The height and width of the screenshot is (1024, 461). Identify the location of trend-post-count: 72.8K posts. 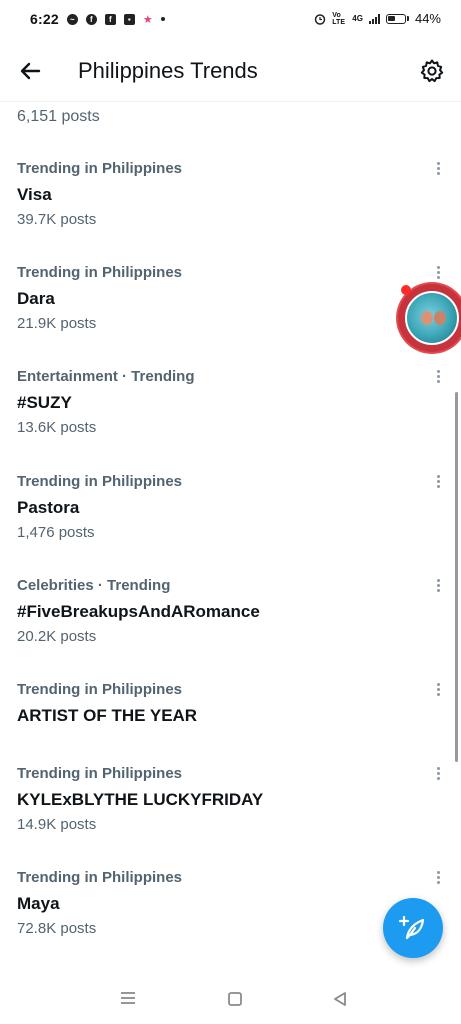
(57, 928).